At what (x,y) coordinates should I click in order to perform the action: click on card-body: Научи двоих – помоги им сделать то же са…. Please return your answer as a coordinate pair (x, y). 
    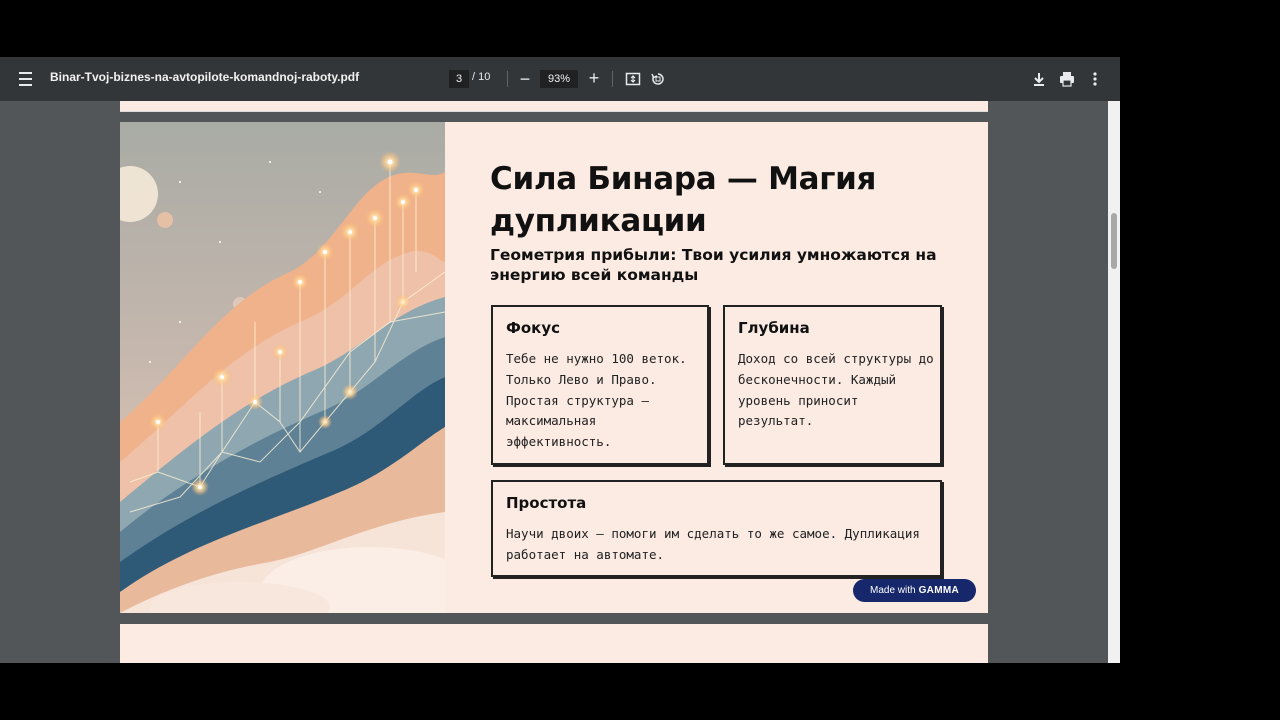
    Looking at the image, I should click on (713, 544).